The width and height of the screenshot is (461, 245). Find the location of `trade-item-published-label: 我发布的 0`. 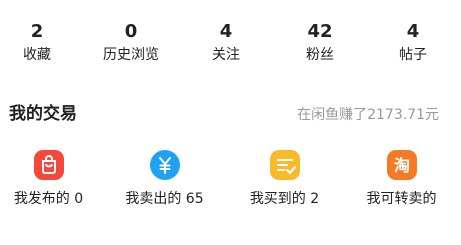

trade-item-published-label: 我发布的 0 is located at coordinates (48, 199).